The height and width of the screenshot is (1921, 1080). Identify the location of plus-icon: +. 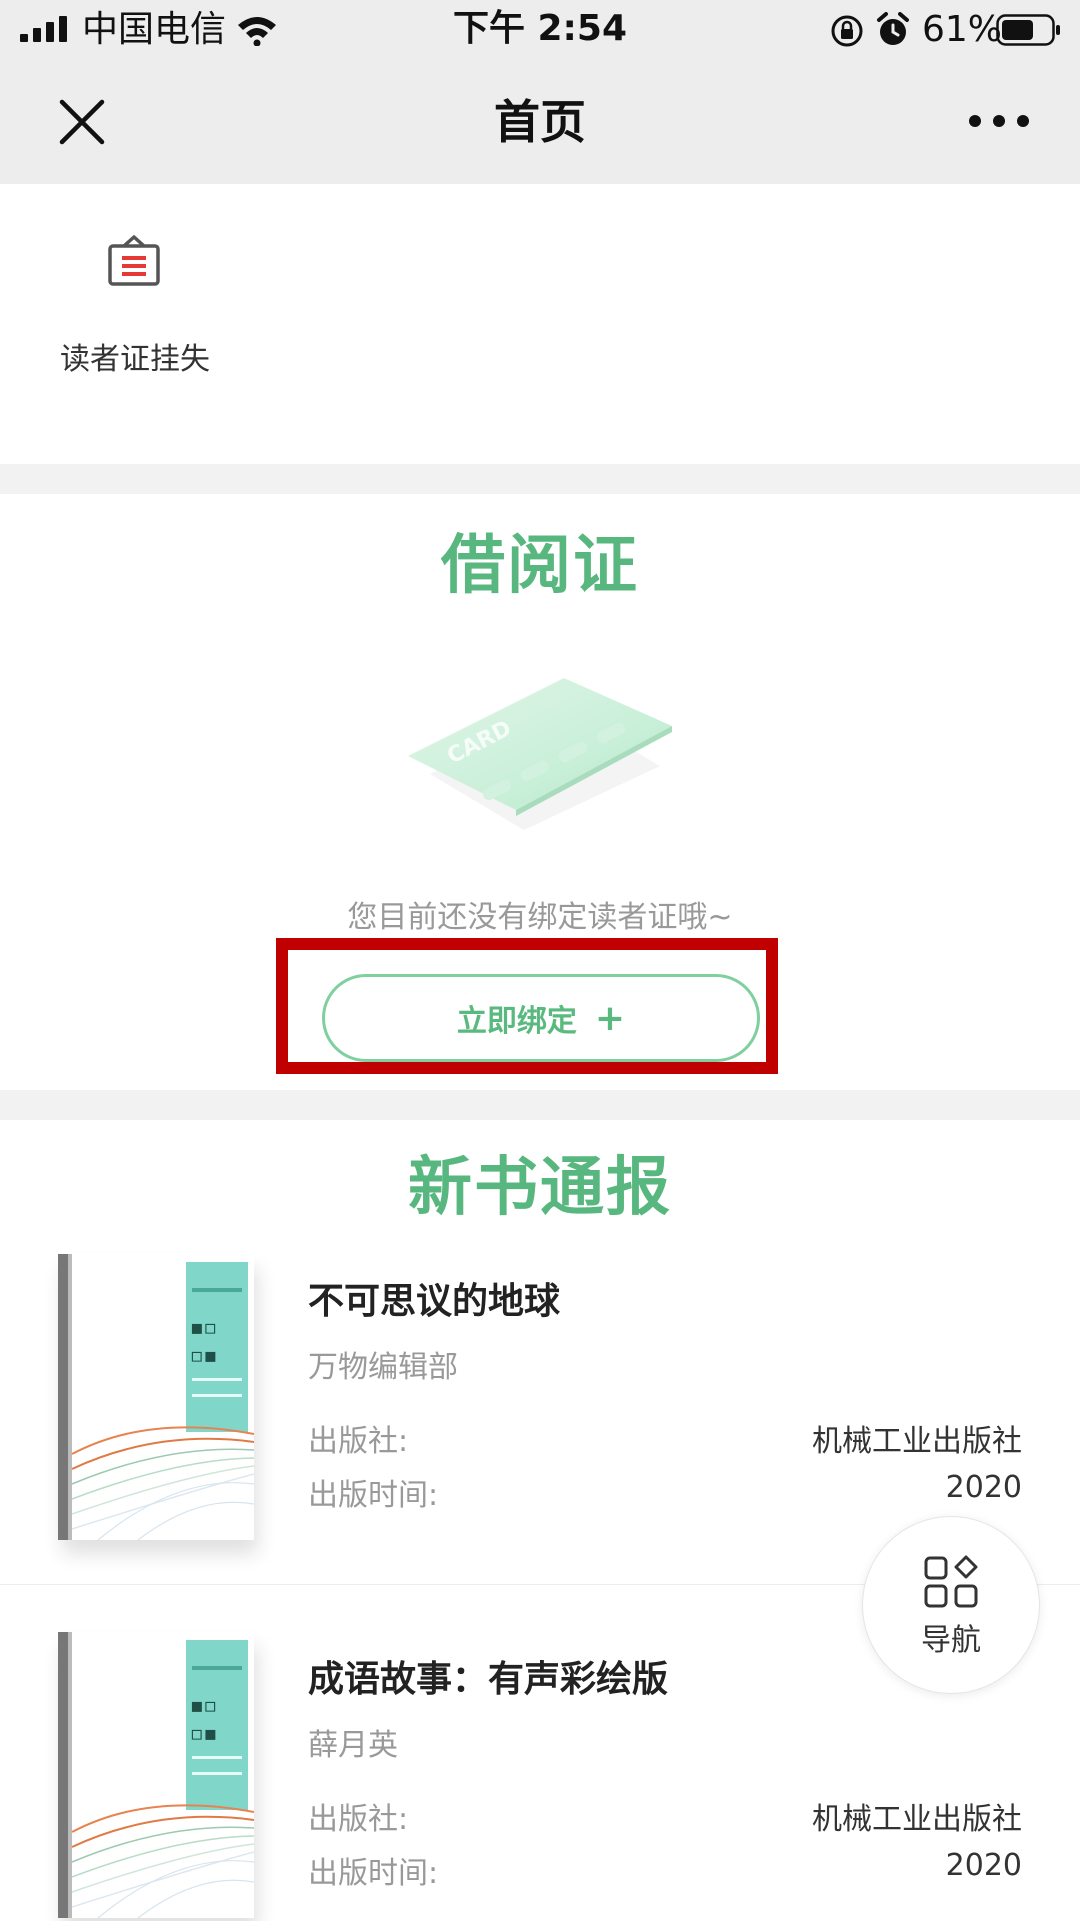
(610, 1018).